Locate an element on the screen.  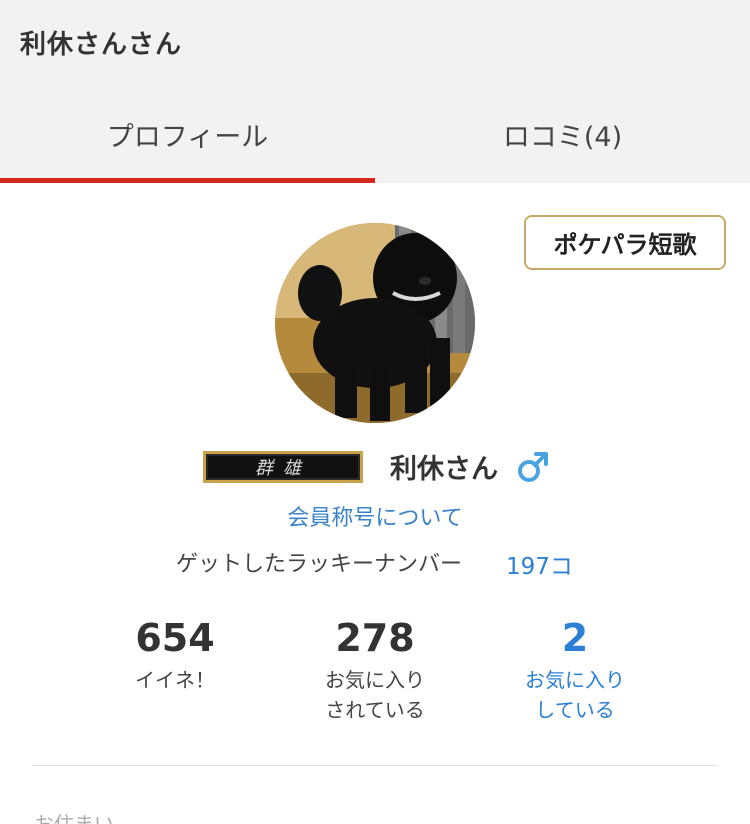
stat-favorited: 278 お気に入り されている is located at coordinates (375, 670).